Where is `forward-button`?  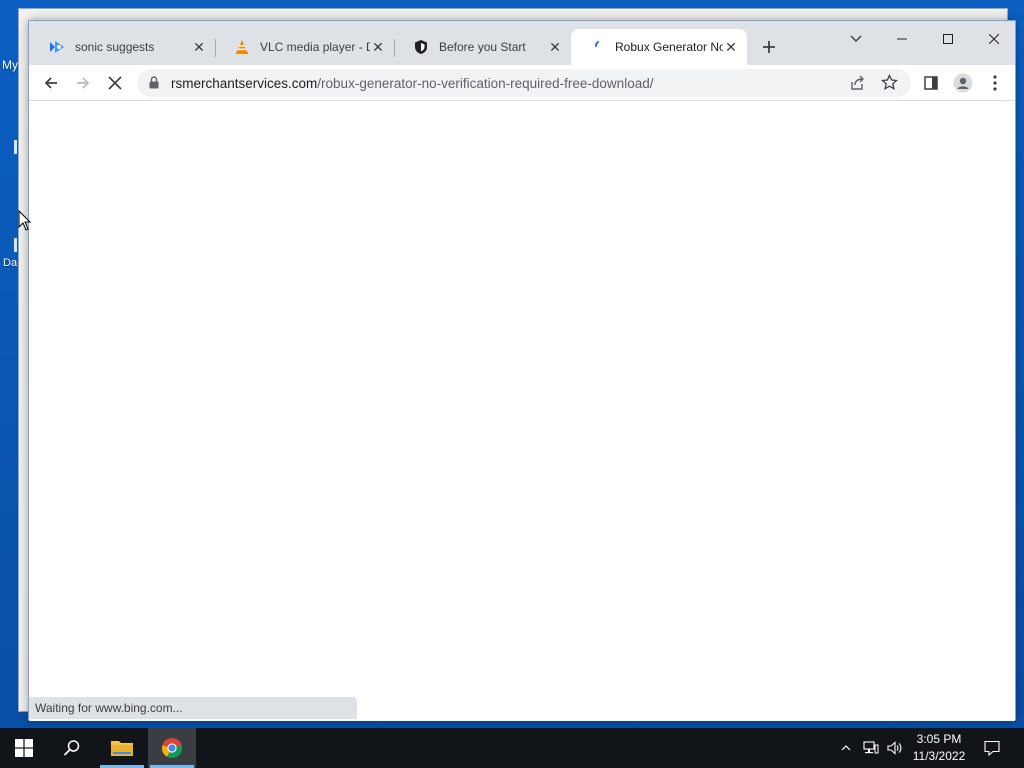
forward-button is located at coordinates (83, 83).